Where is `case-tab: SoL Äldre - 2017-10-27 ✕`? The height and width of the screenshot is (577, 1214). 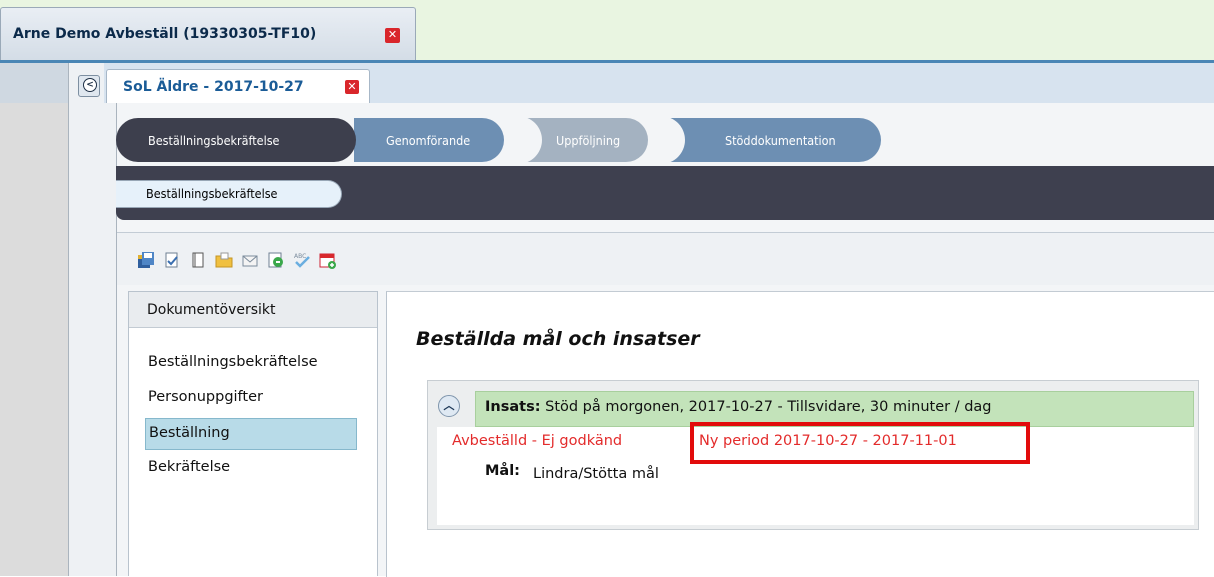 case-tab: SoL Äldre - 2017-10-27 ✕ is located at coordinates (238, 86).